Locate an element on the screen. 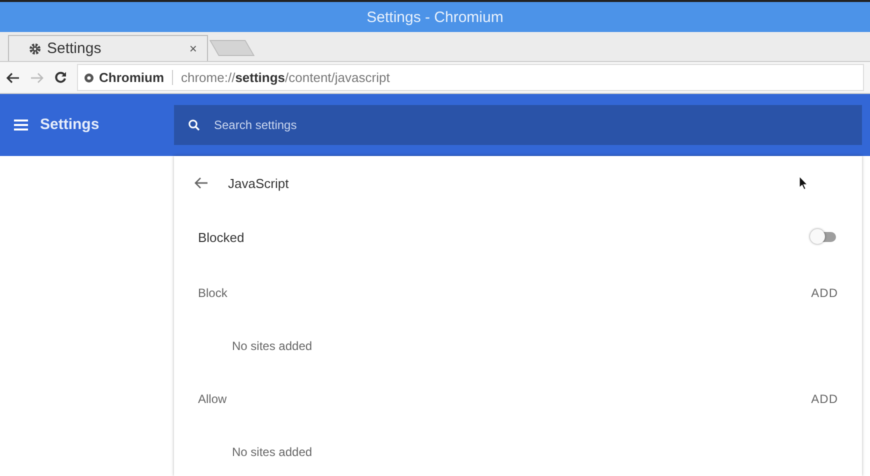  close-tab-button: × is located at coordinates (193, 48).